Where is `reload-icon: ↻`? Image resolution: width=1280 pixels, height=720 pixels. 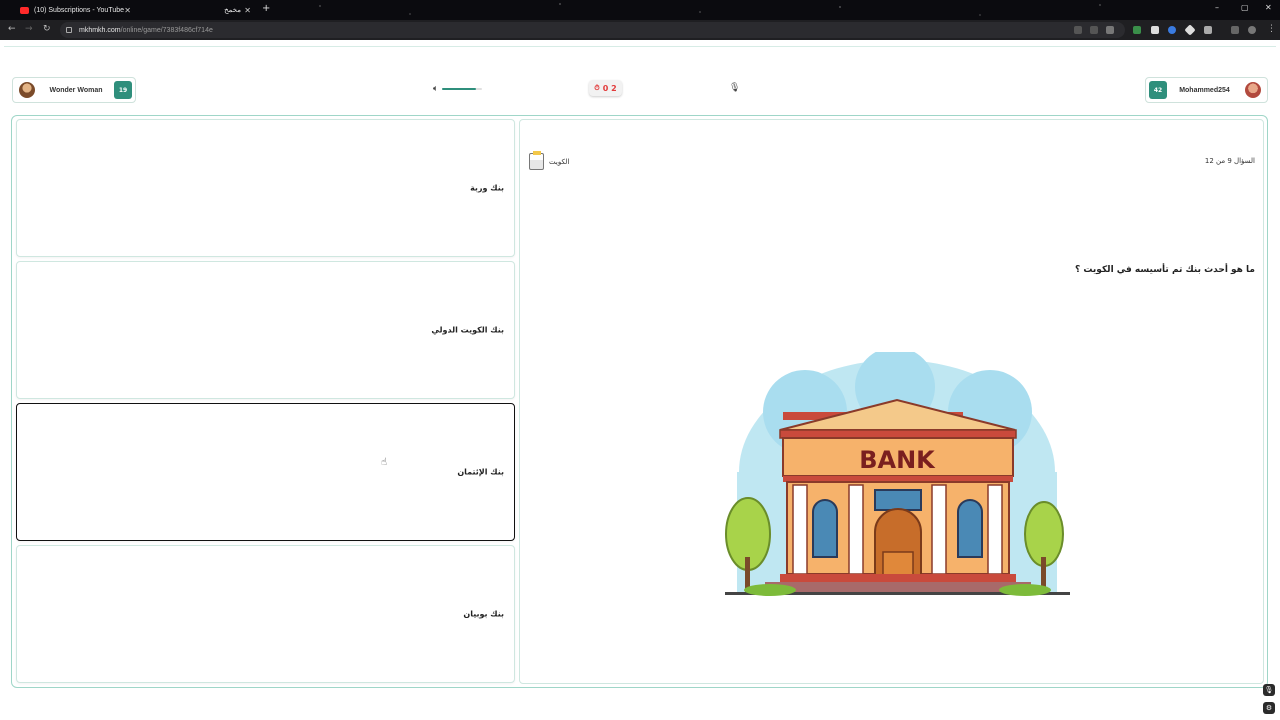 reload-icon: ↻ is located at coordinates (47, 29).